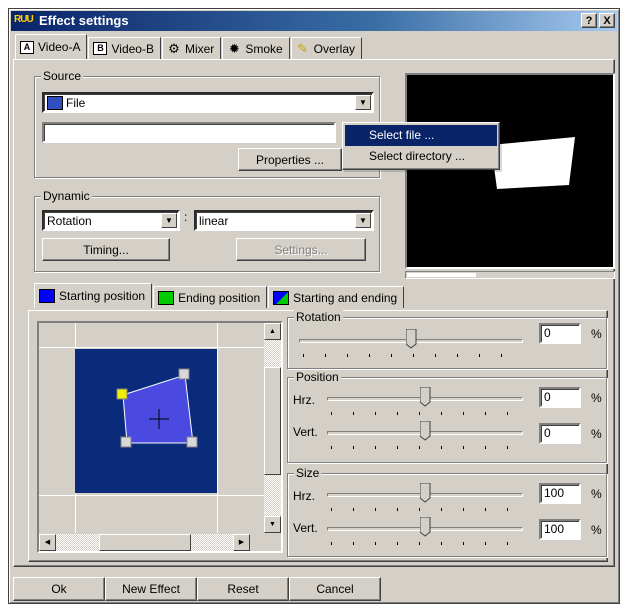  I want to click on tab-label: Ending position, so click(219, 297).